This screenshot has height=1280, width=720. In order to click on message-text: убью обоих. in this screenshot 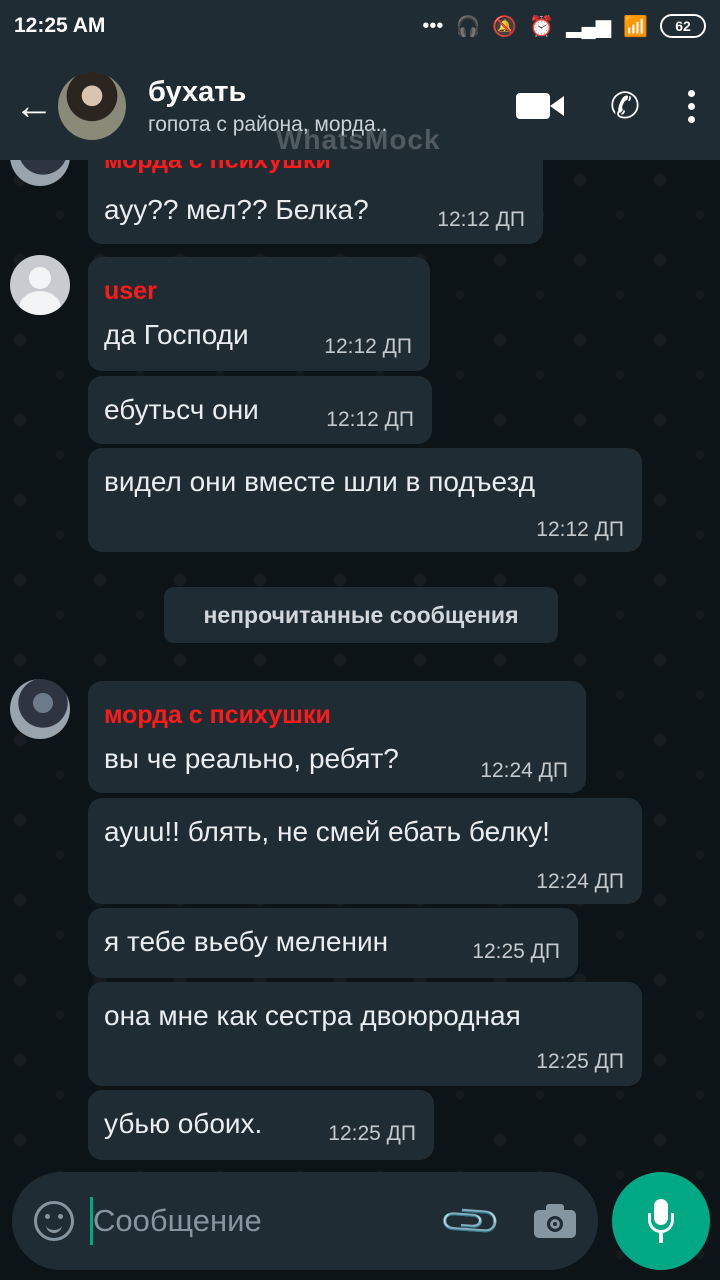, I will do `click(183, 1123)`.